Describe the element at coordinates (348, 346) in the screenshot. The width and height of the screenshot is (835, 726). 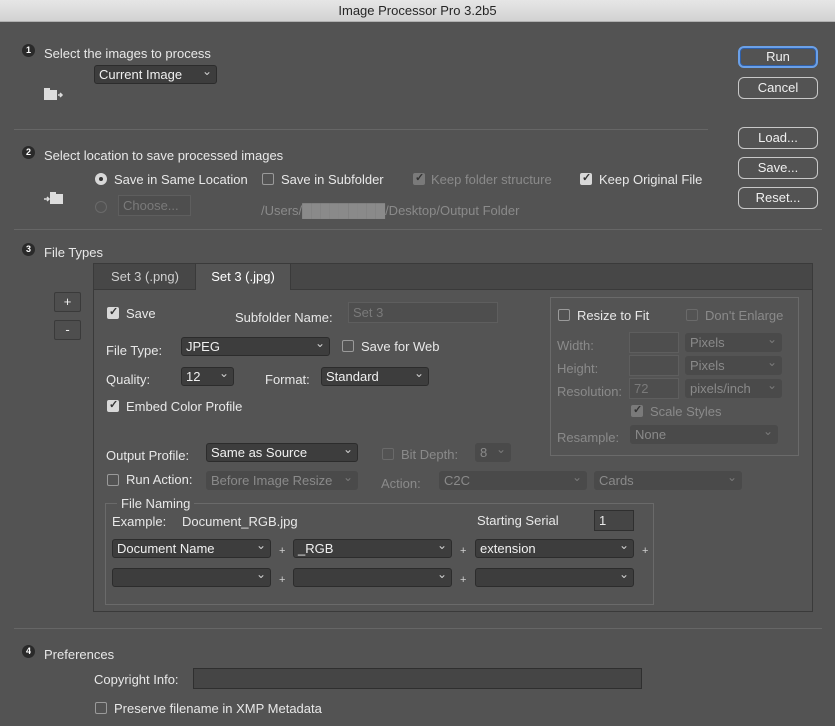
I see `save-for-web-checkbox` at that location.